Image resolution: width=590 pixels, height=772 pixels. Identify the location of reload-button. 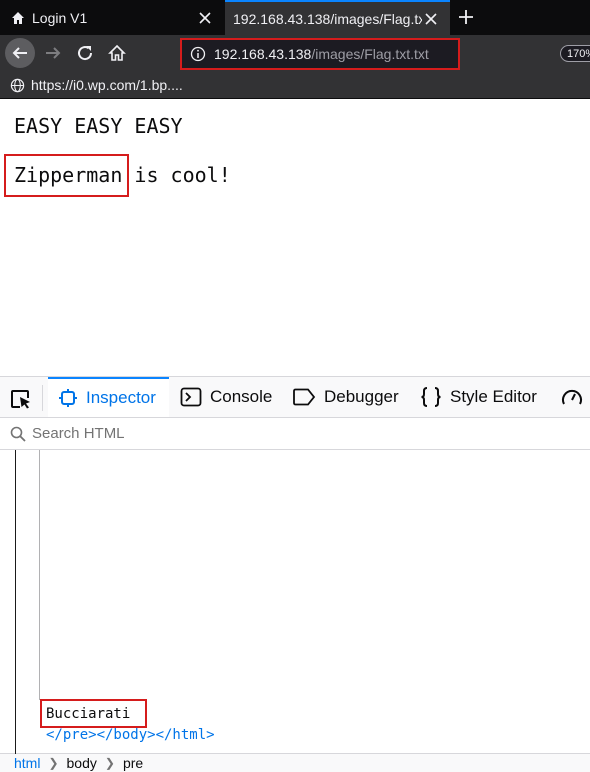
(85, 53).